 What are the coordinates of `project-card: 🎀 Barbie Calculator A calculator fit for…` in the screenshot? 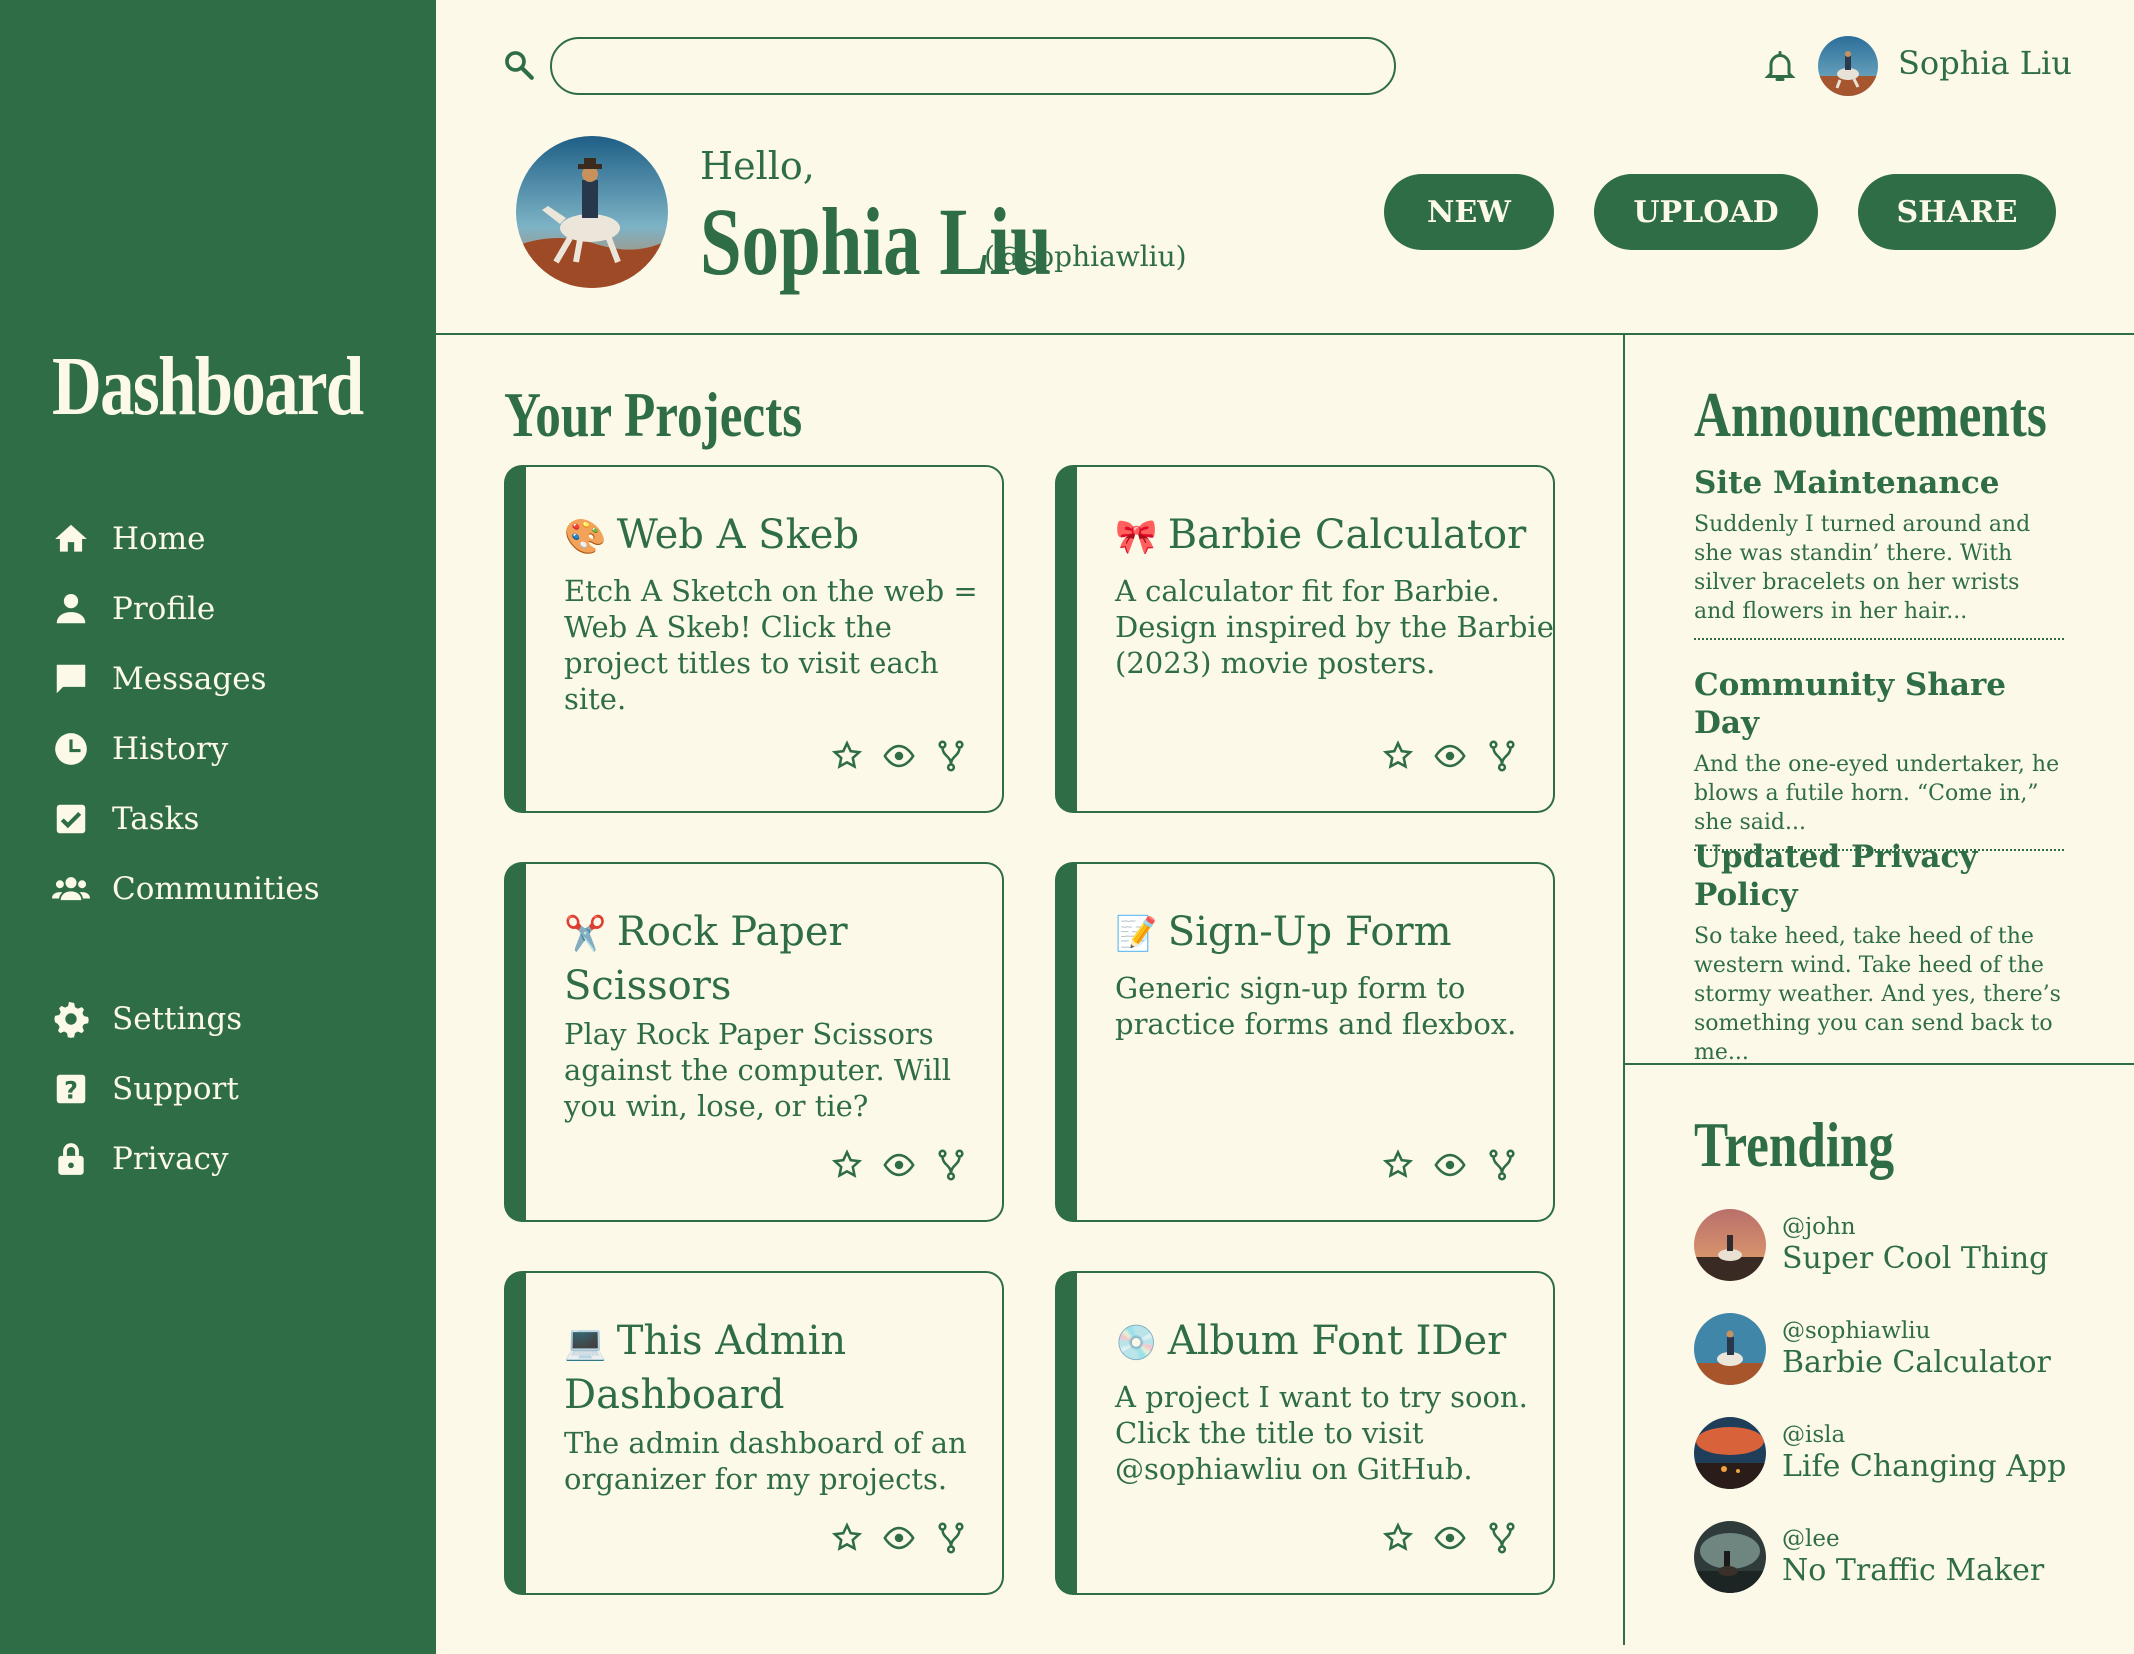 It's located at (1305, 639).